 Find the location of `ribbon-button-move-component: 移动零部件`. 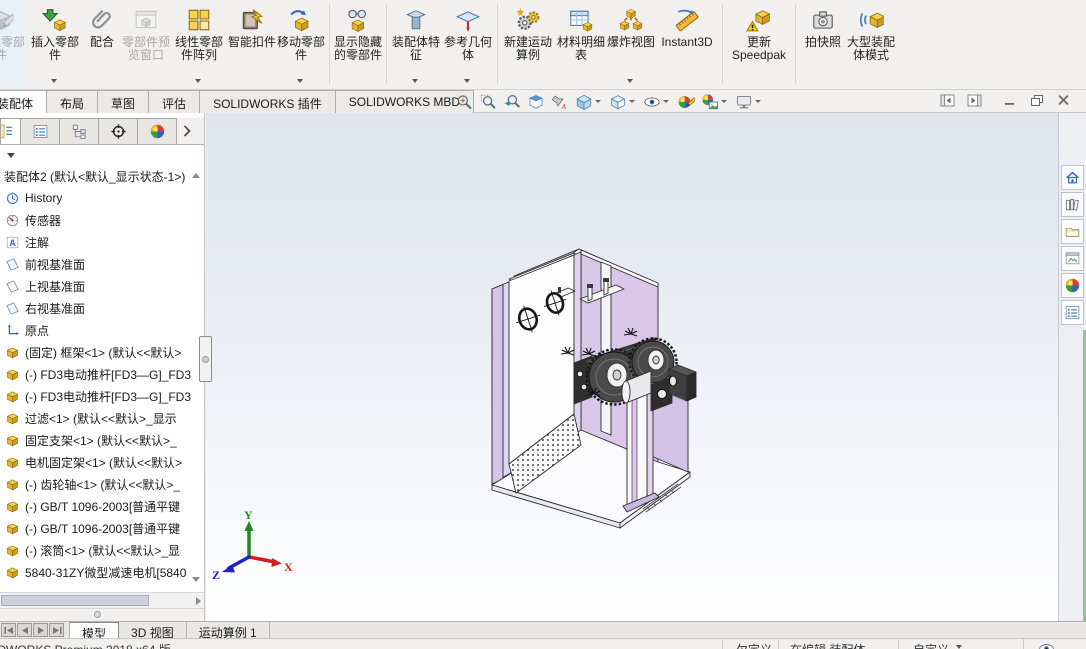

ribbon-button-move-component: 移动零部件 is located at coordinates (301, 44).